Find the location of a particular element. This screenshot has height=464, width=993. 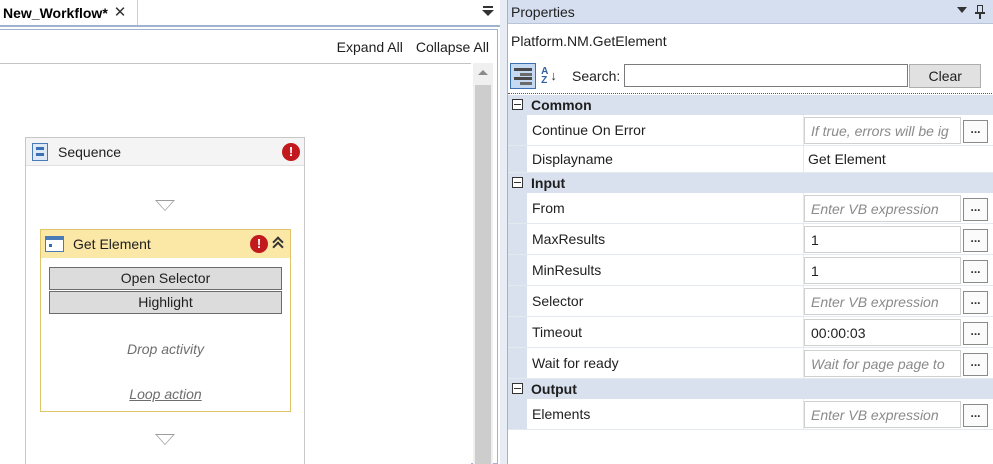

properties-toolbar: A Z ↓ Search: Clear is located at coordinates (750, 75).